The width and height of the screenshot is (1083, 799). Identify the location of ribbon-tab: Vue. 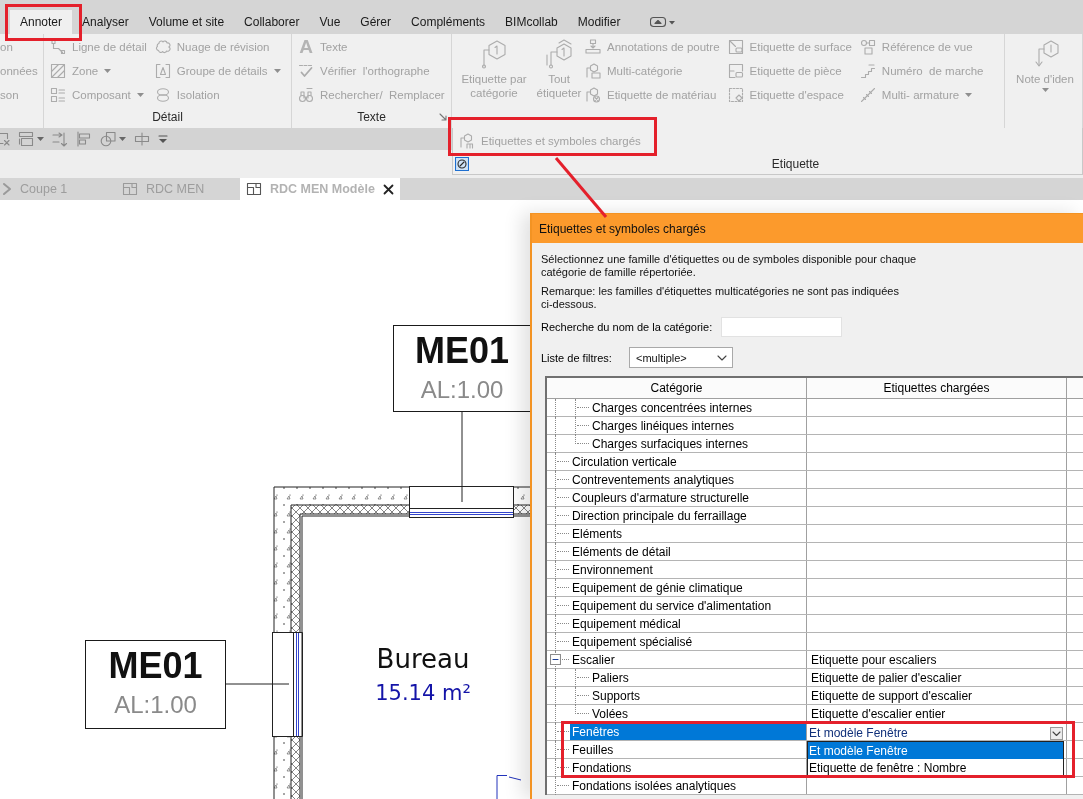
(330, 22).